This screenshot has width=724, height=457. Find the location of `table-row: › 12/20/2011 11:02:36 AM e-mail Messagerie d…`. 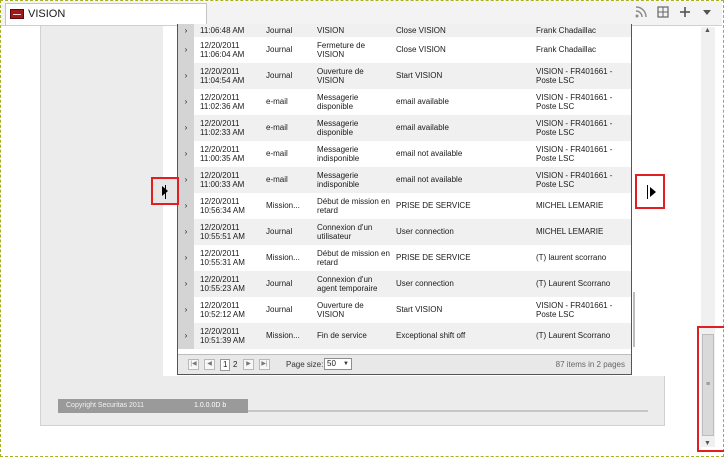

table-row: › 12/20/2011 11:02:36 AM e-mail Messagerie d… is located at coordinates (404, 102).